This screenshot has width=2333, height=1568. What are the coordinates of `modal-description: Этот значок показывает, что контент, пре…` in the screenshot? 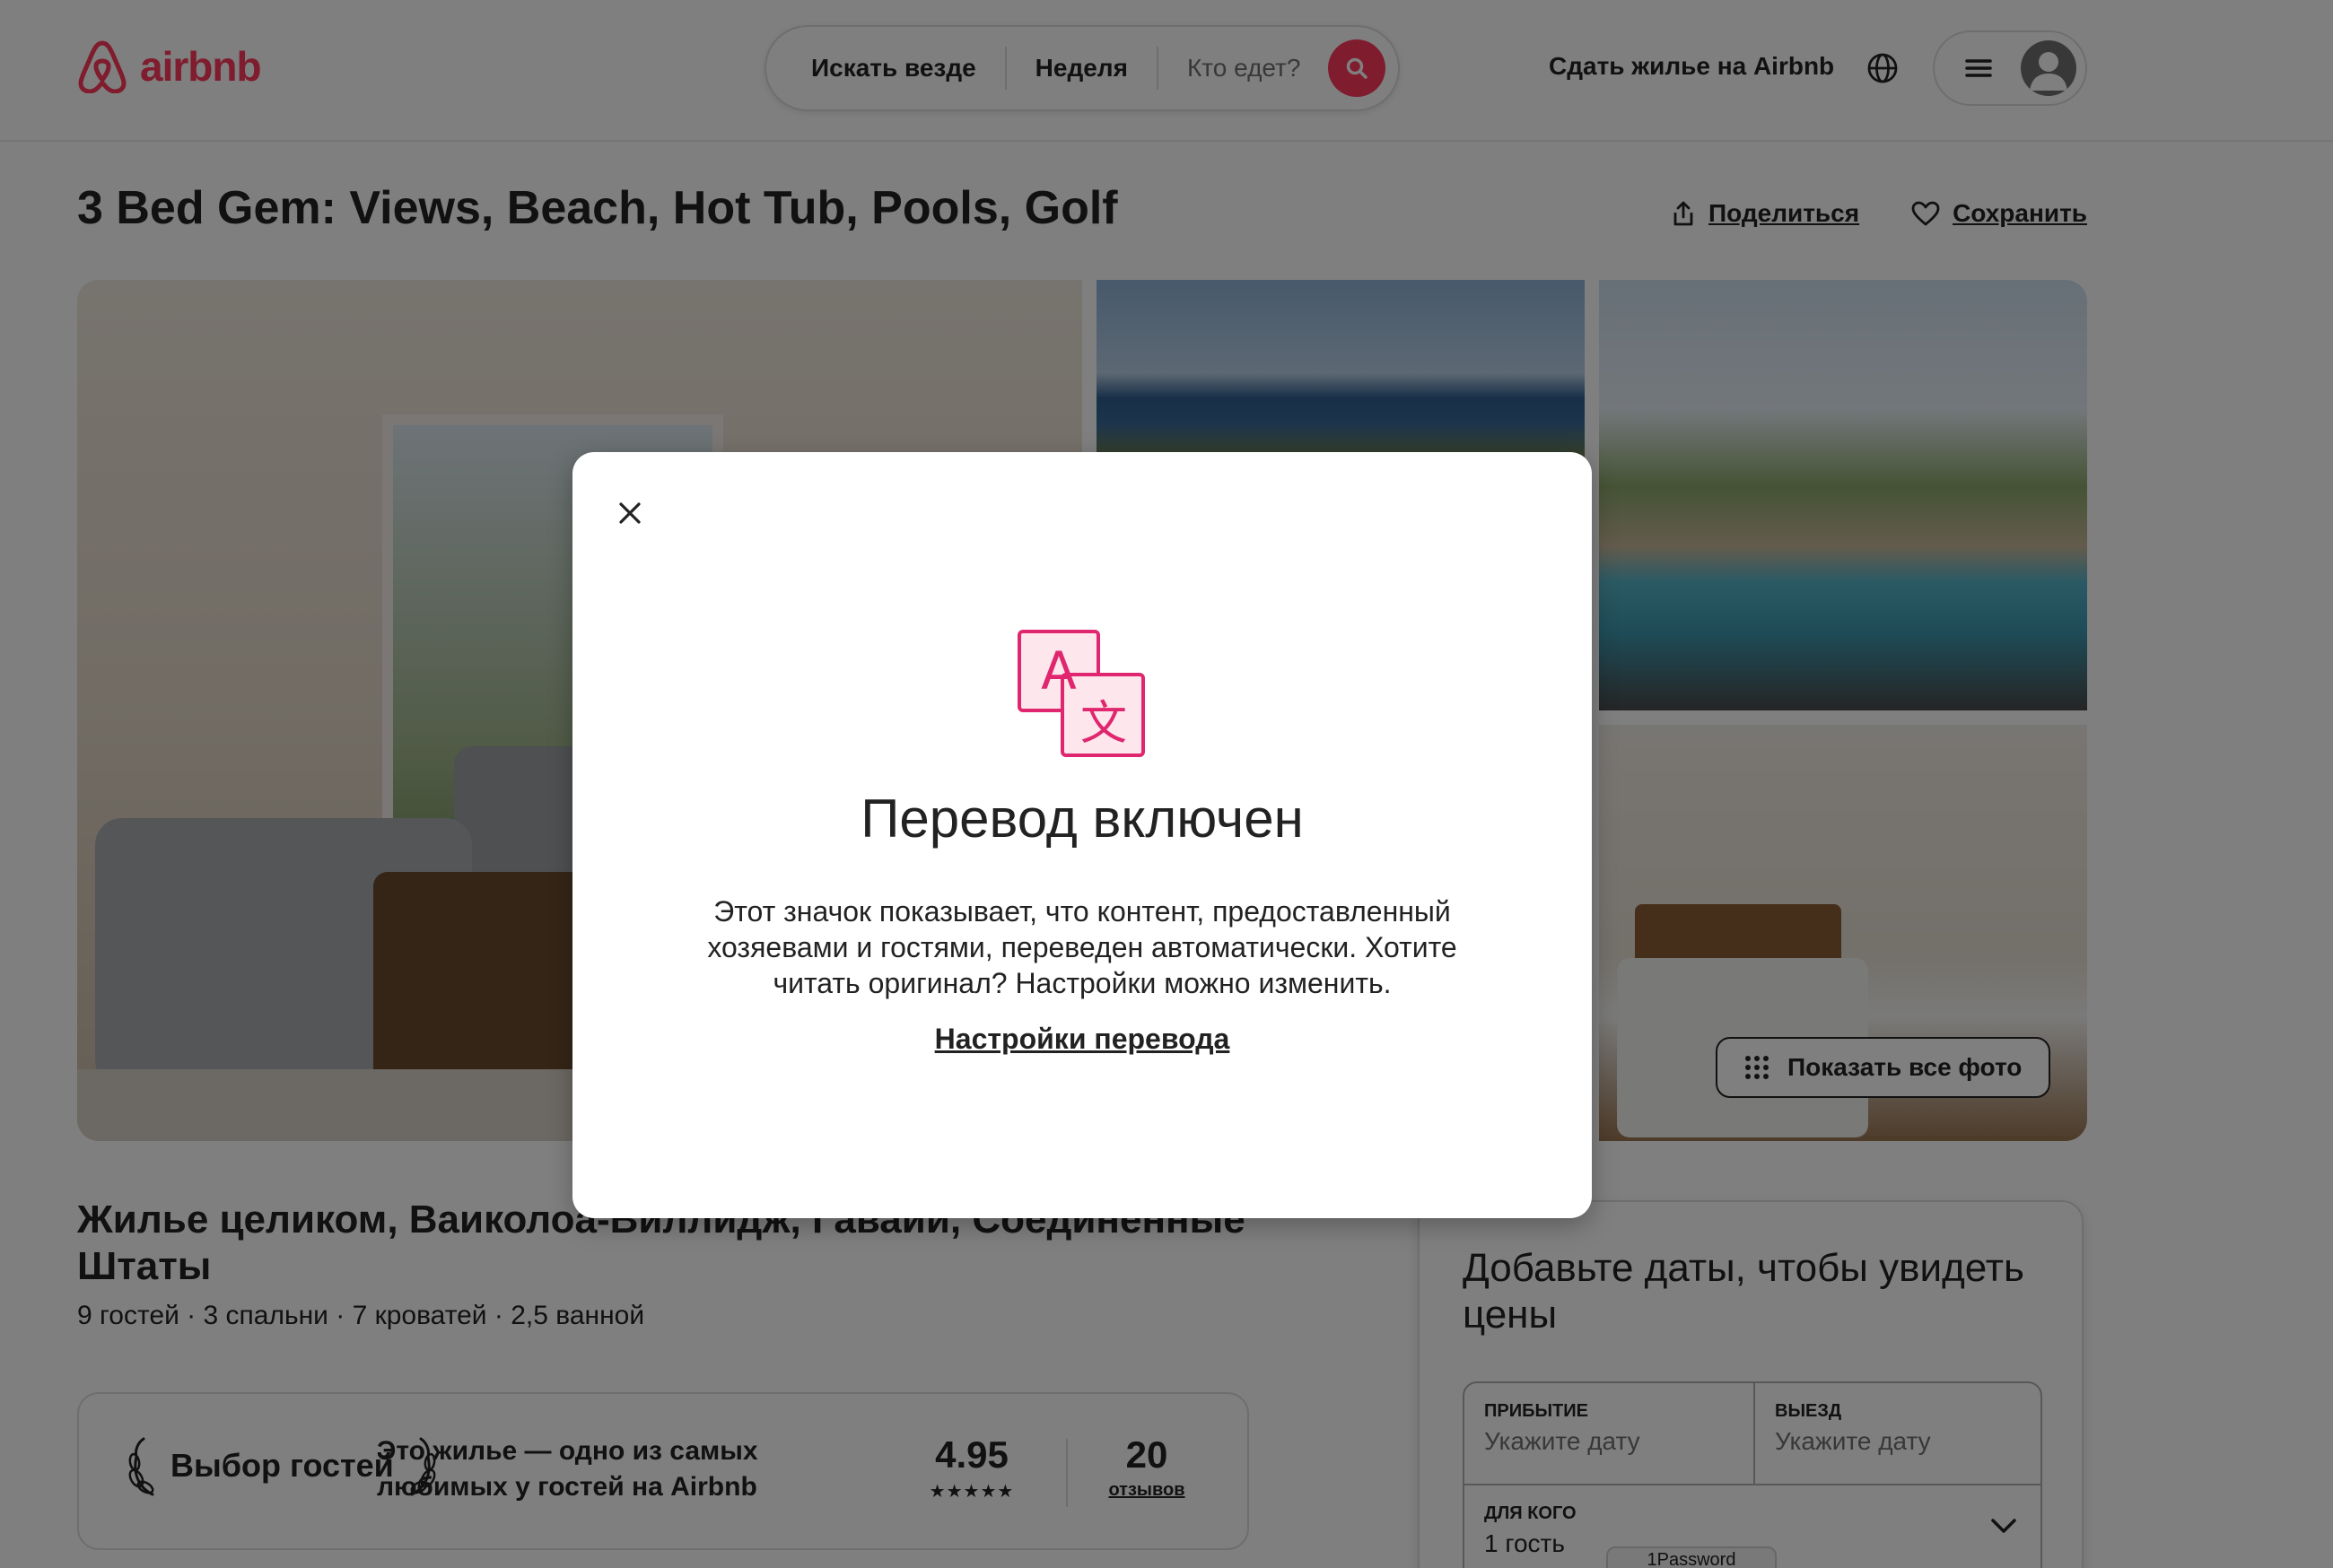 It's located at (1082, 947).